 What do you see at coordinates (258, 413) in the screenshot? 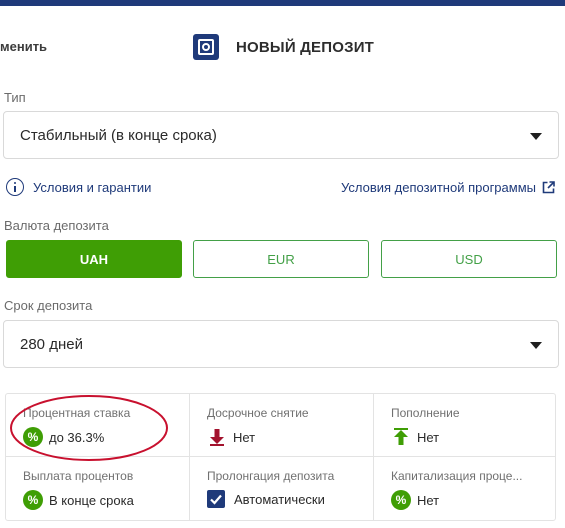
I see `detail-label: Досрочное снятие` at bounding box center [258, 413].